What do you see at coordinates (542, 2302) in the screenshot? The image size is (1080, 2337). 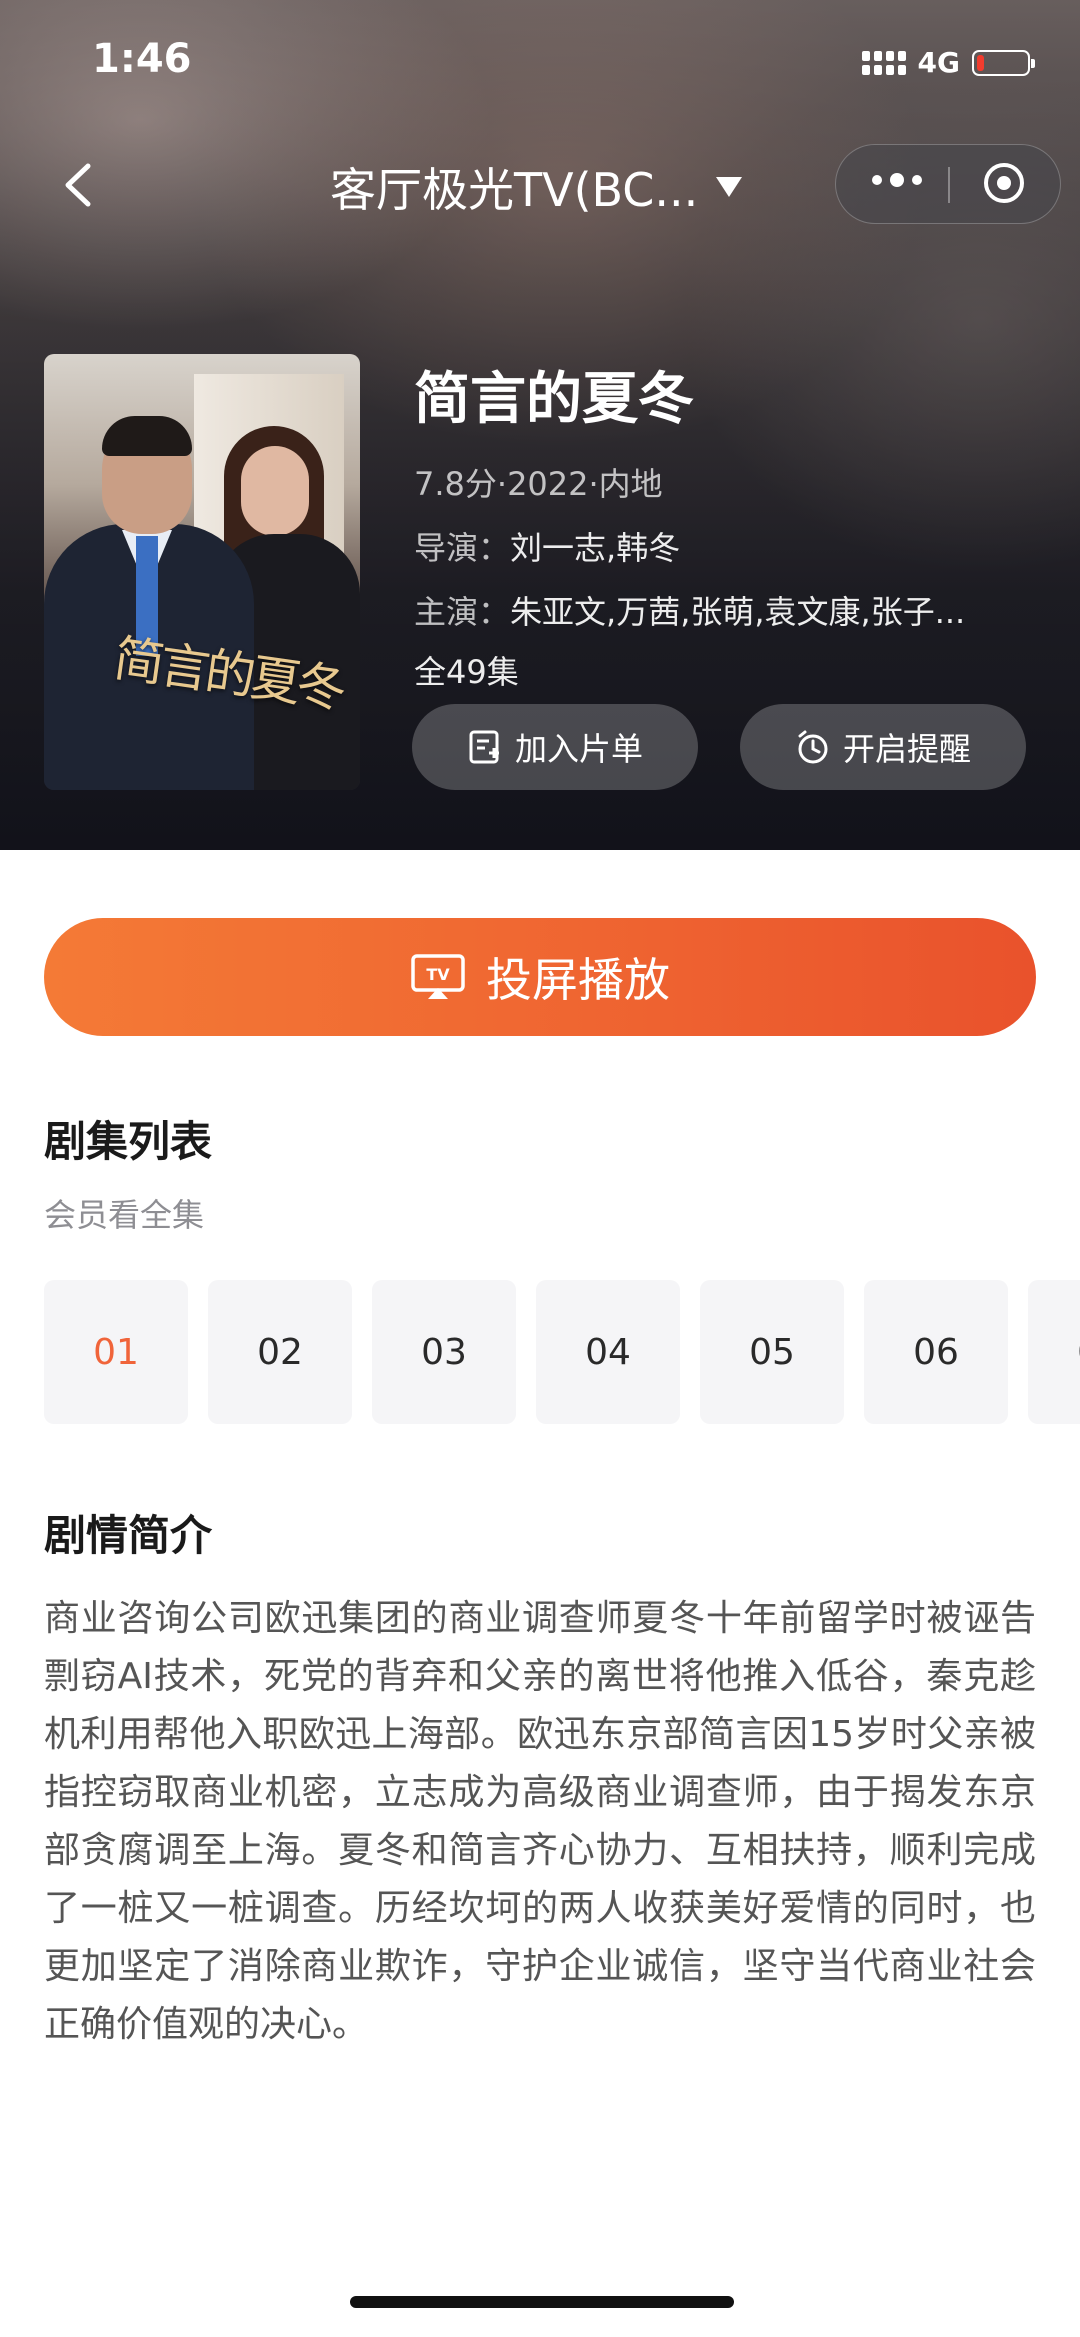 I see `home-indicator` at bounding box center [542, 2302].